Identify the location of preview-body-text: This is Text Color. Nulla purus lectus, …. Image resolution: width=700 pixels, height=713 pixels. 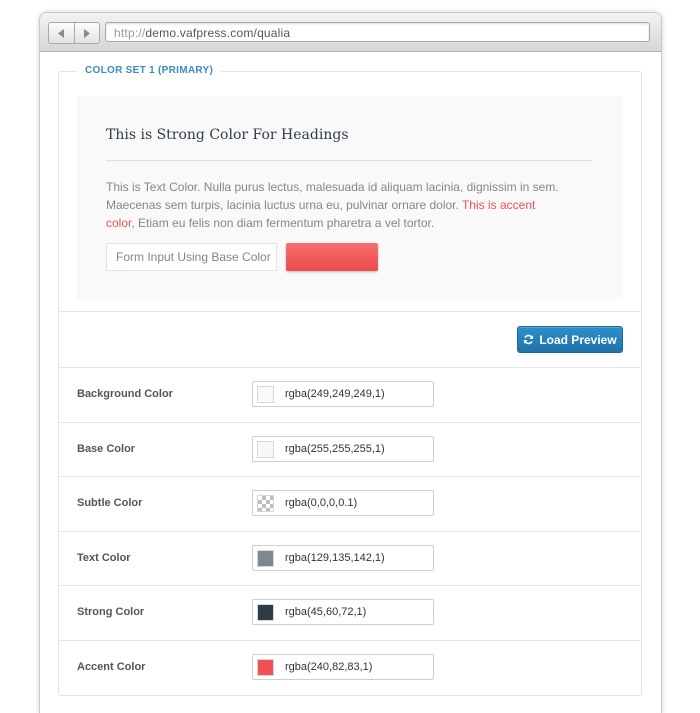
(336, 205).